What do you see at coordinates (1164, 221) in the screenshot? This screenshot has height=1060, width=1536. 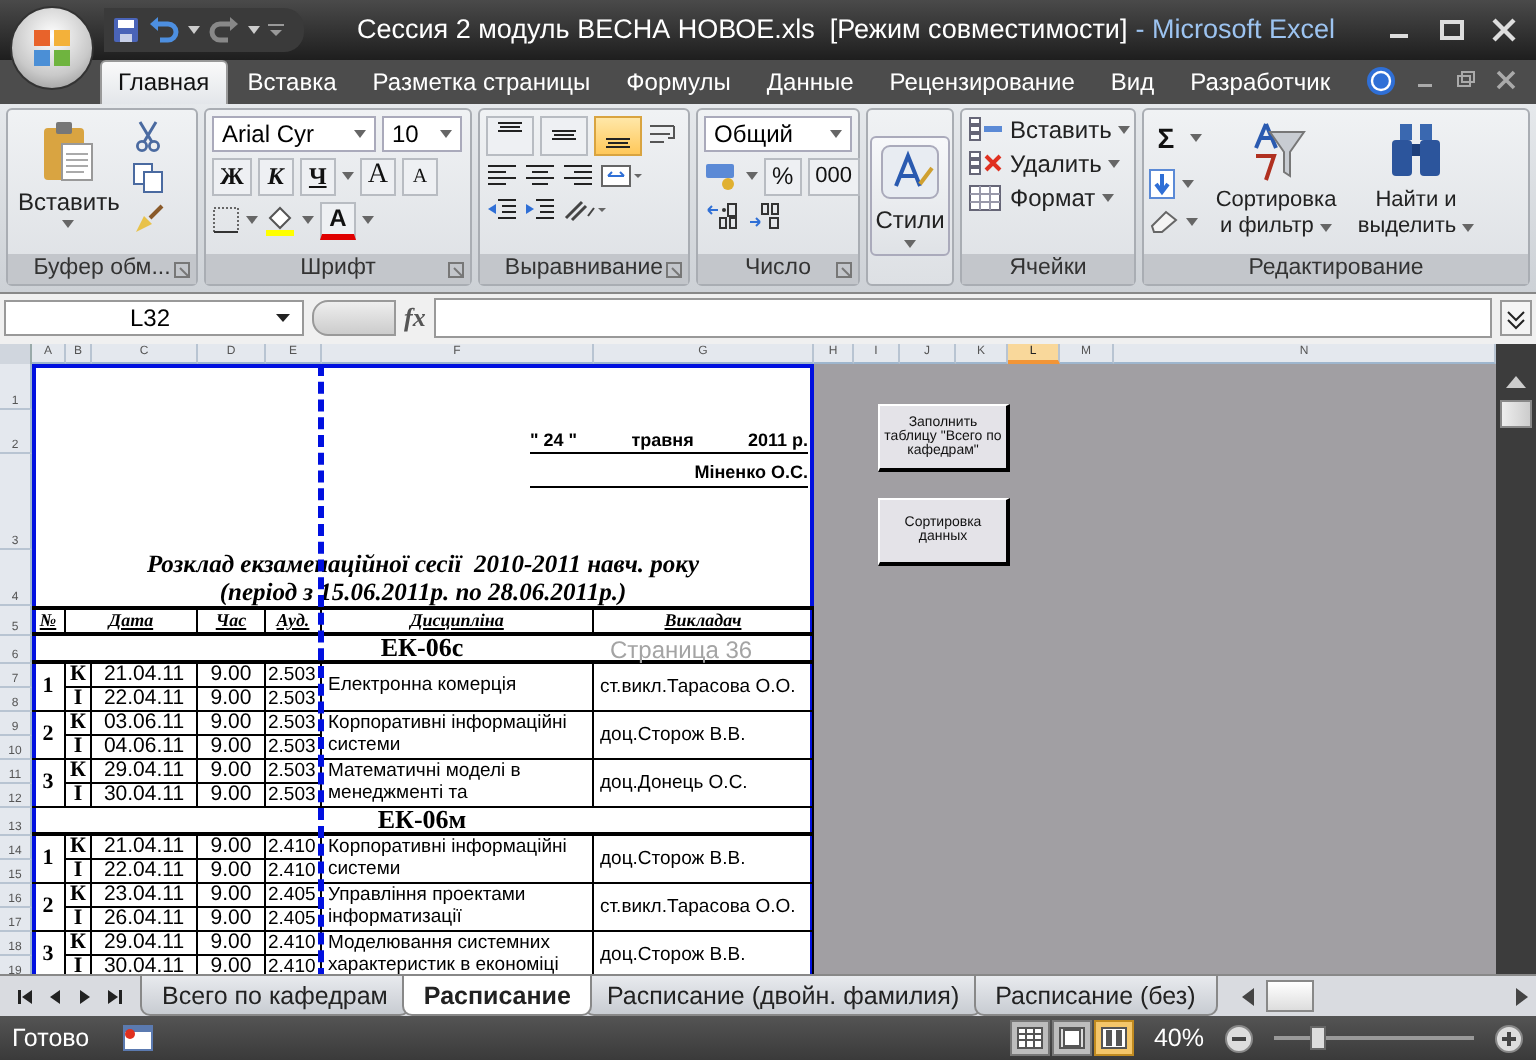 I see `eraser-icon` at bounding box center [1164, 221].